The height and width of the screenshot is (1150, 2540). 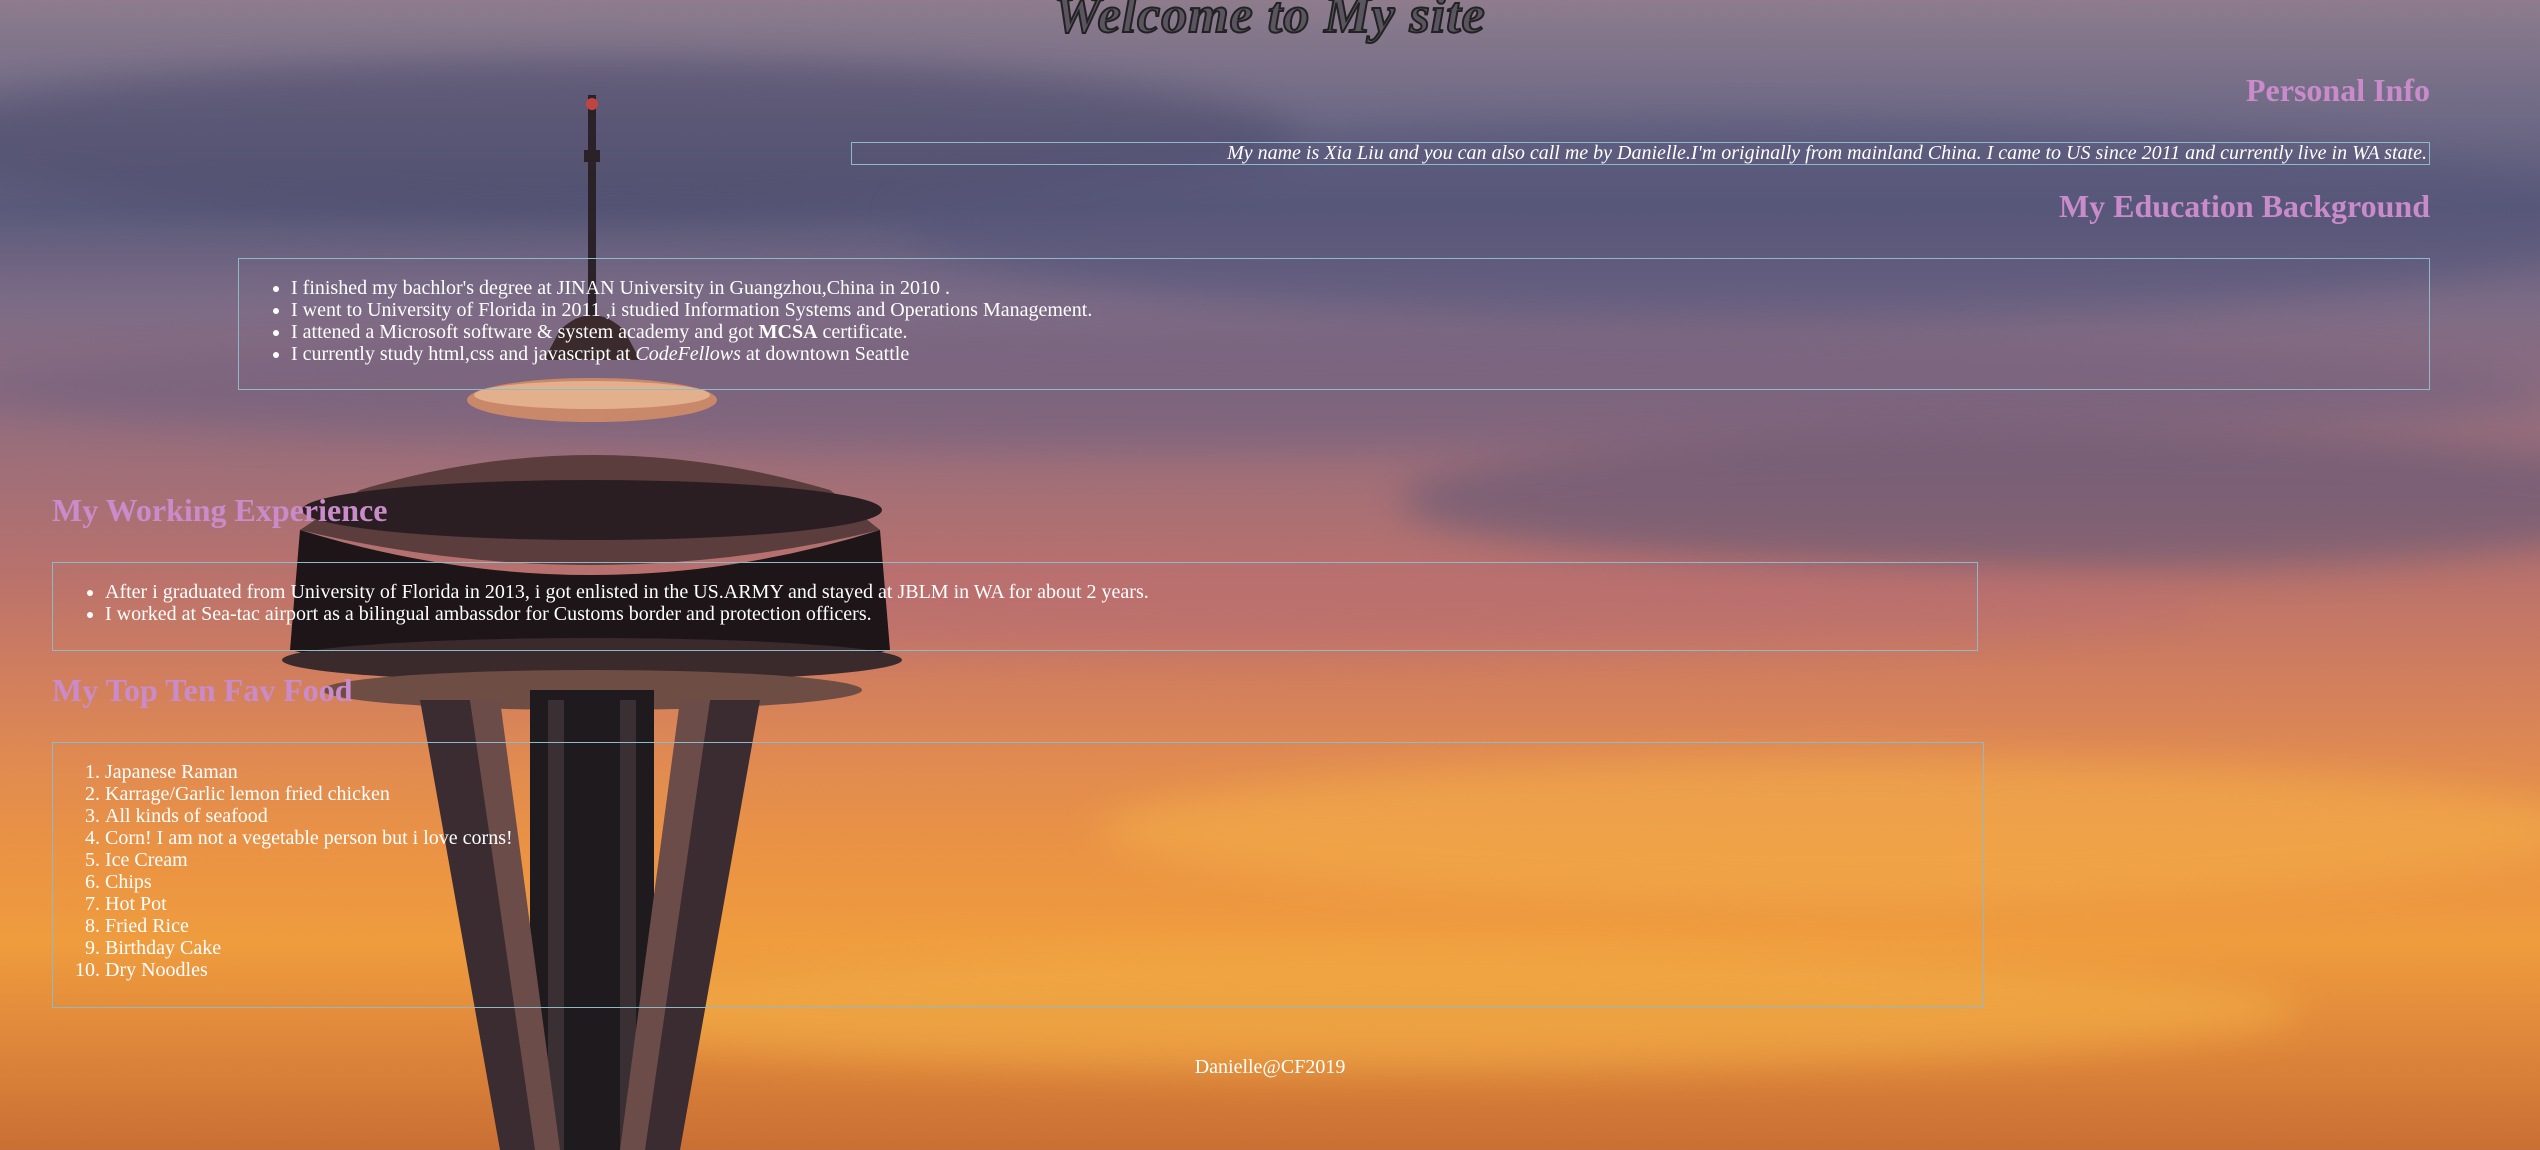 What do you see at coordinates (1044, 816) in the screenshot?
I see `list-item: All kinds of seafood` at bounding box center [1044, 816].